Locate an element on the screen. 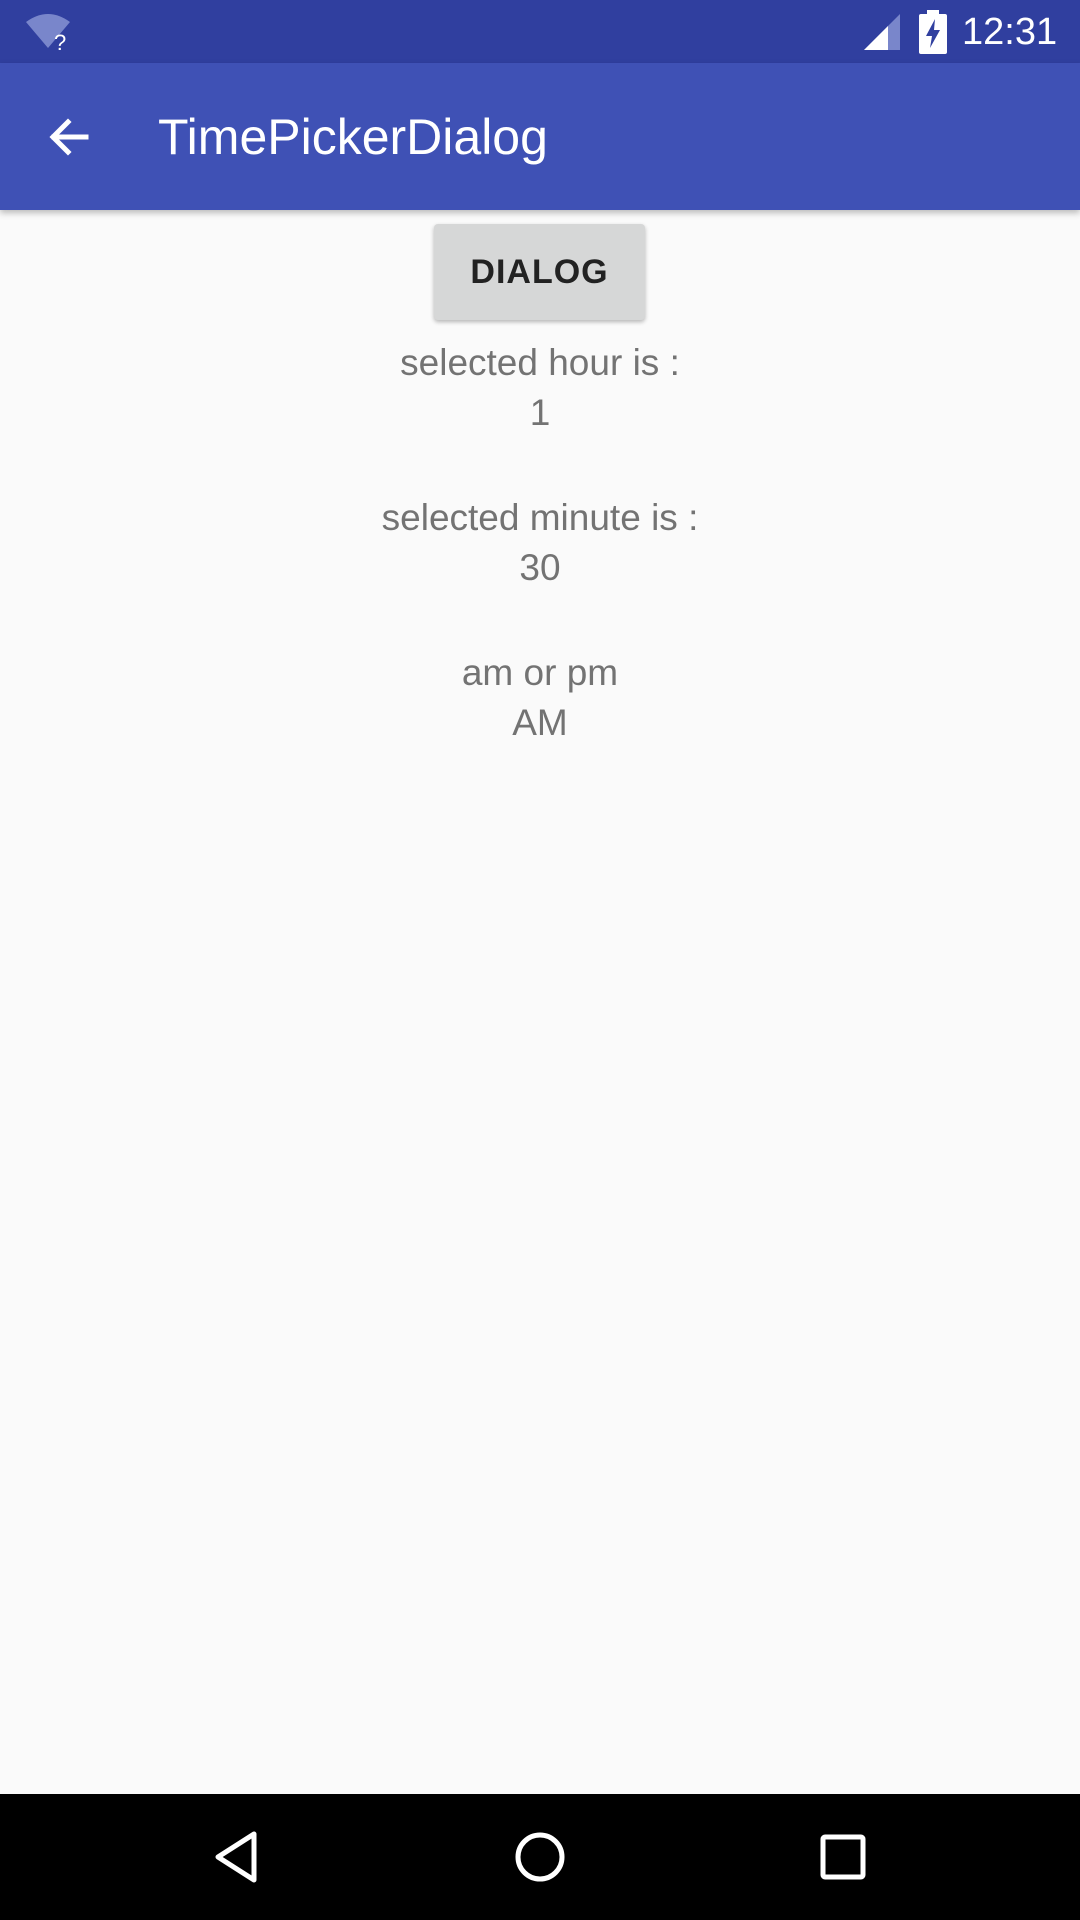 This screenshot has height=1920, width=1080. ampm-value: AM is located at coordinates (540, 722).